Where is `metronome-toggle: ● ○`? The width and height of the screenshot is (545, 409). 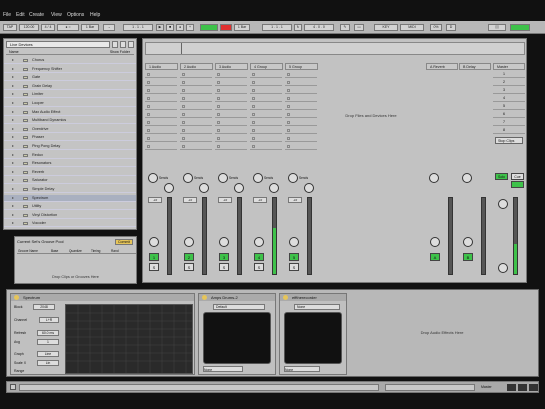
metronome-toggle: ● ○ is located at coordinates (68, 27).